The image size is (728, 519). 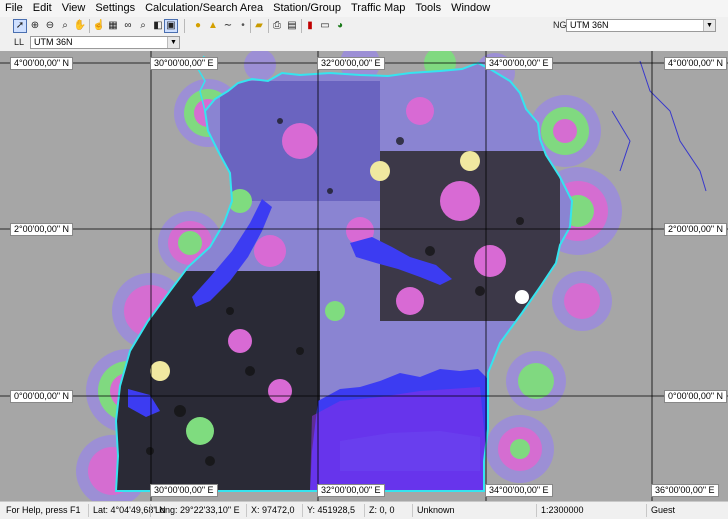 I want to click on status-scale: 1:2300000, so click(x=591, y=510).